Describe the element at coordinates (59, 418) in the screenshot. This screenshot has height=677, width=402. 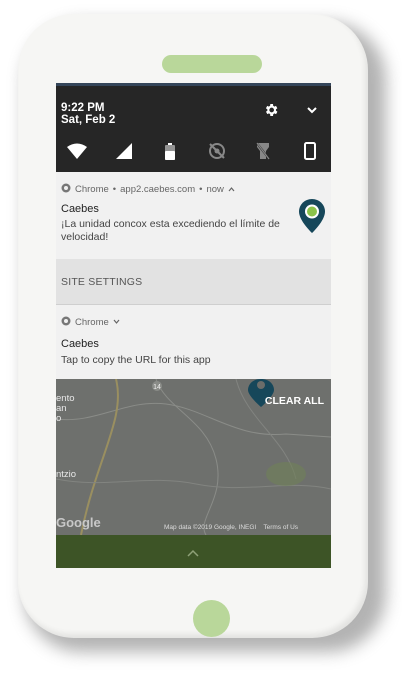
I see `map-label: o` at that location.